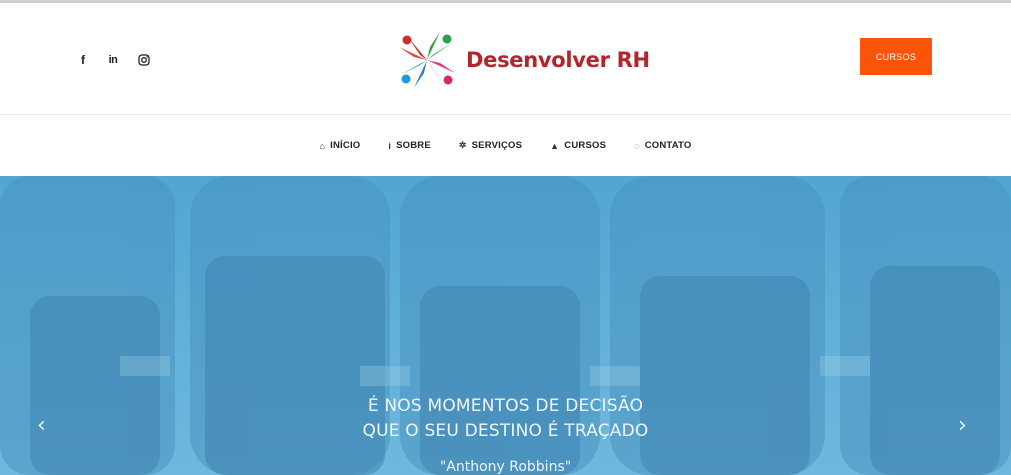 The image size is (1011, 475). I want to click on hero-quote-line-2: QUE O SEU DESTINO É TRAÇADO, so click(505, 431).